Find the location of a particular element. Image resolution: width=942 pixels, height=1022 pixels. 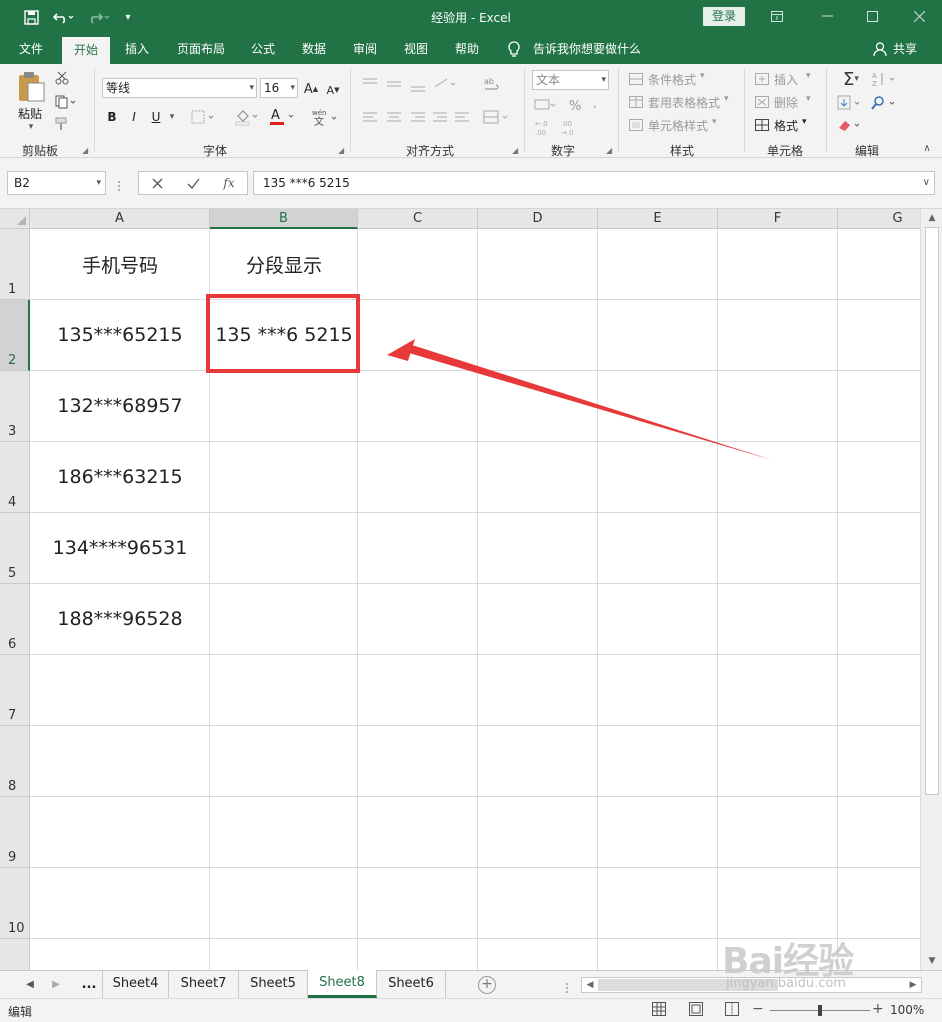

number-format-combo: 文本 ▾ is located at coordinates (570, 80).